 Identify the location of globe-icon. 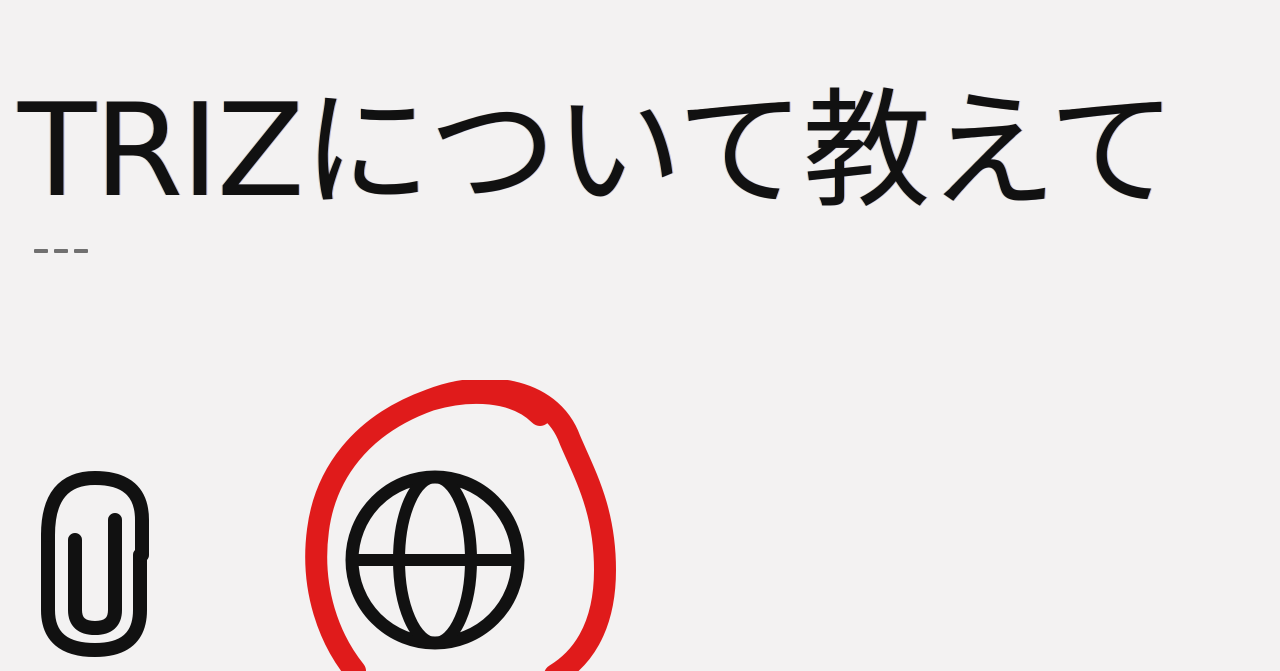
(435, 560).